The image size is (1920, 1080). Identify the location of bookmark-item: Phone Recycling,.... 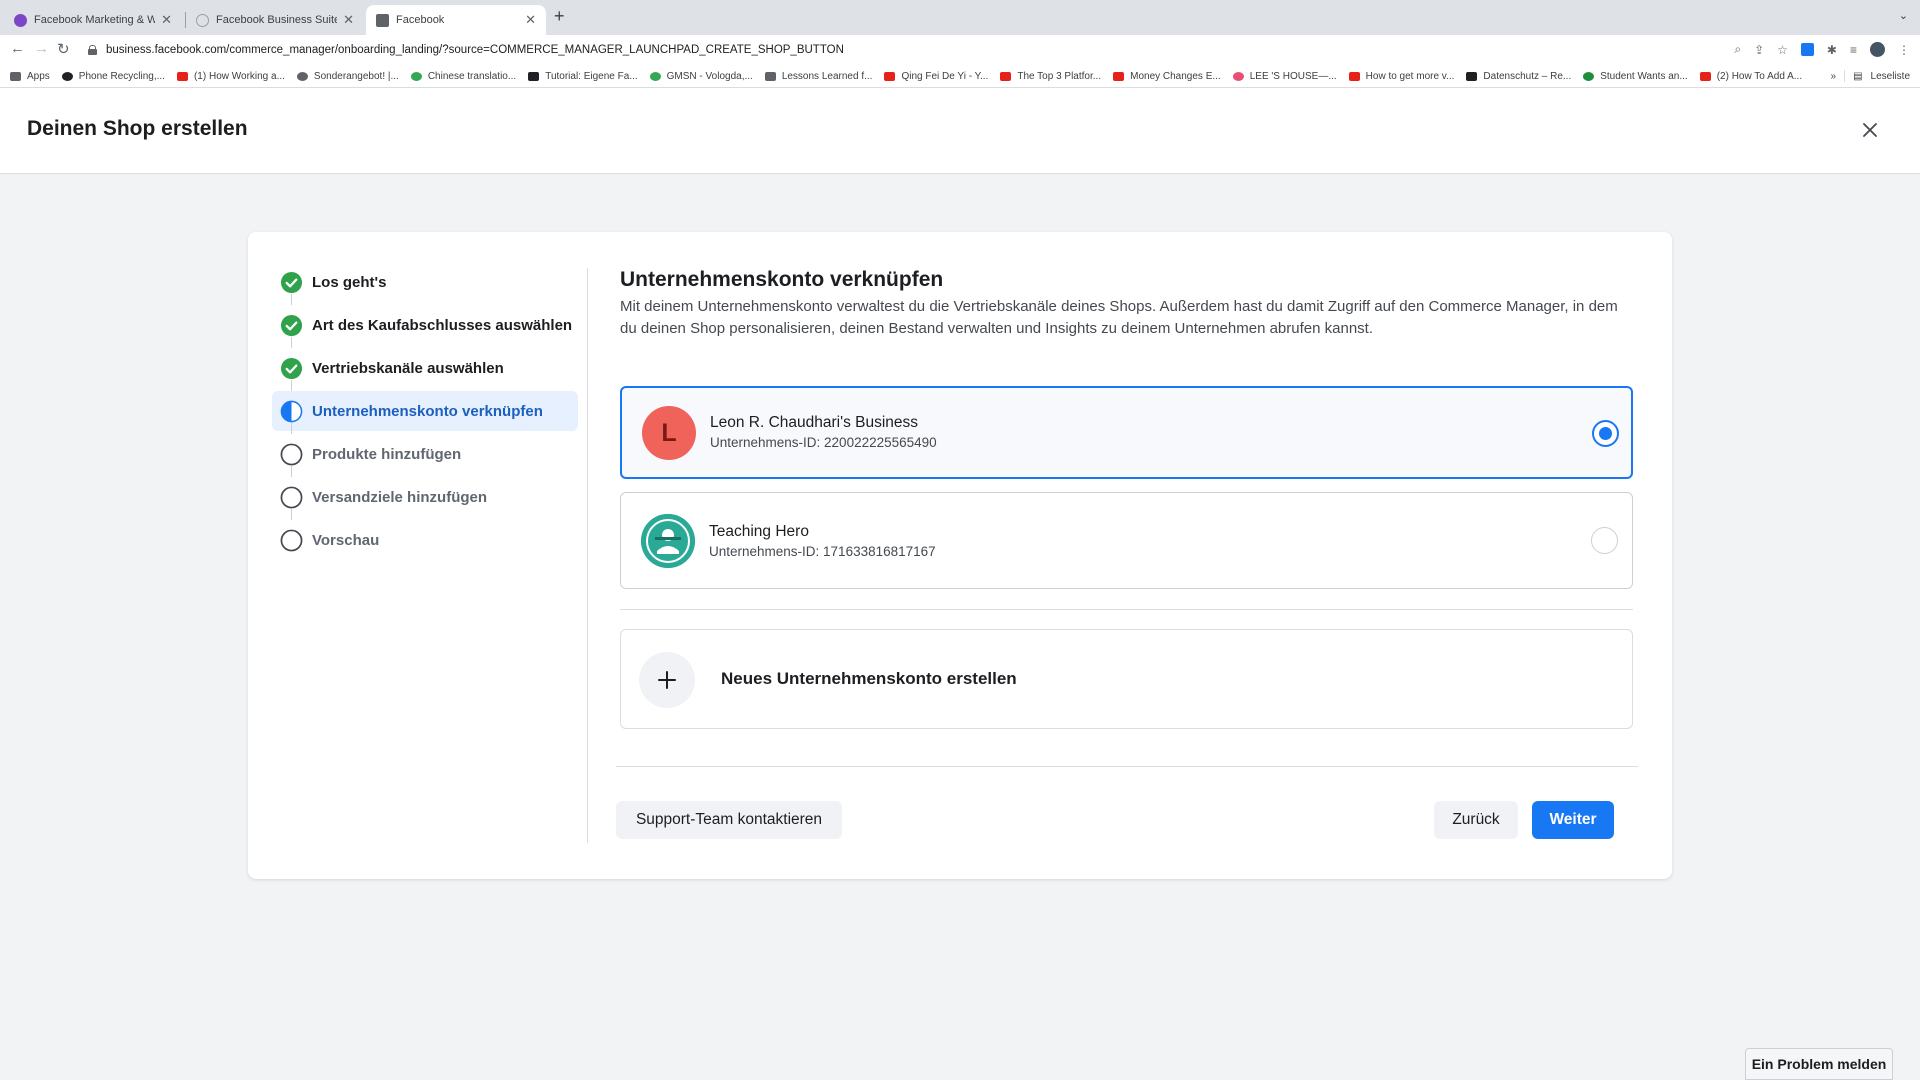
(113, 76).